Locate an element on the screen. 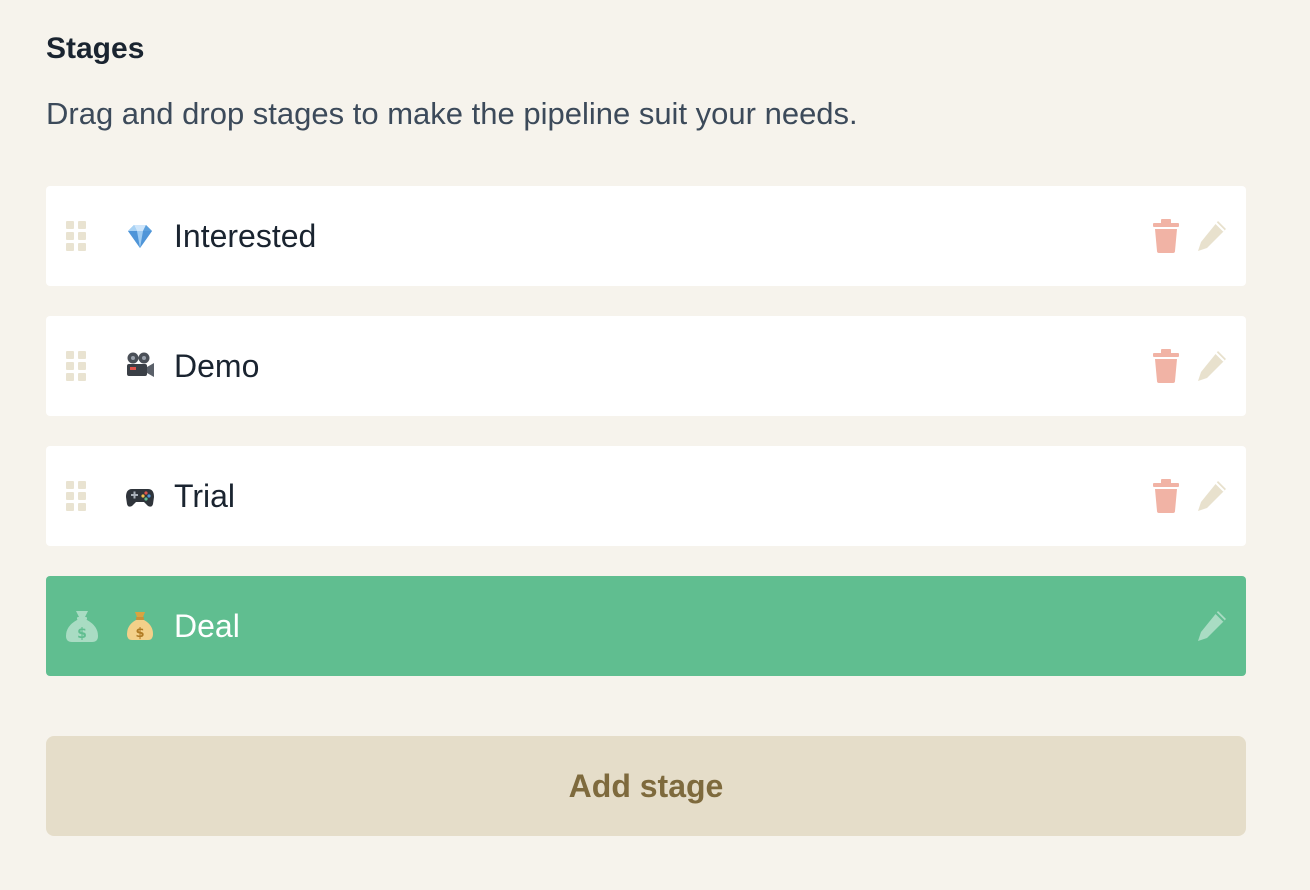  stage-name: Interested is located at coordinates (245, 236).